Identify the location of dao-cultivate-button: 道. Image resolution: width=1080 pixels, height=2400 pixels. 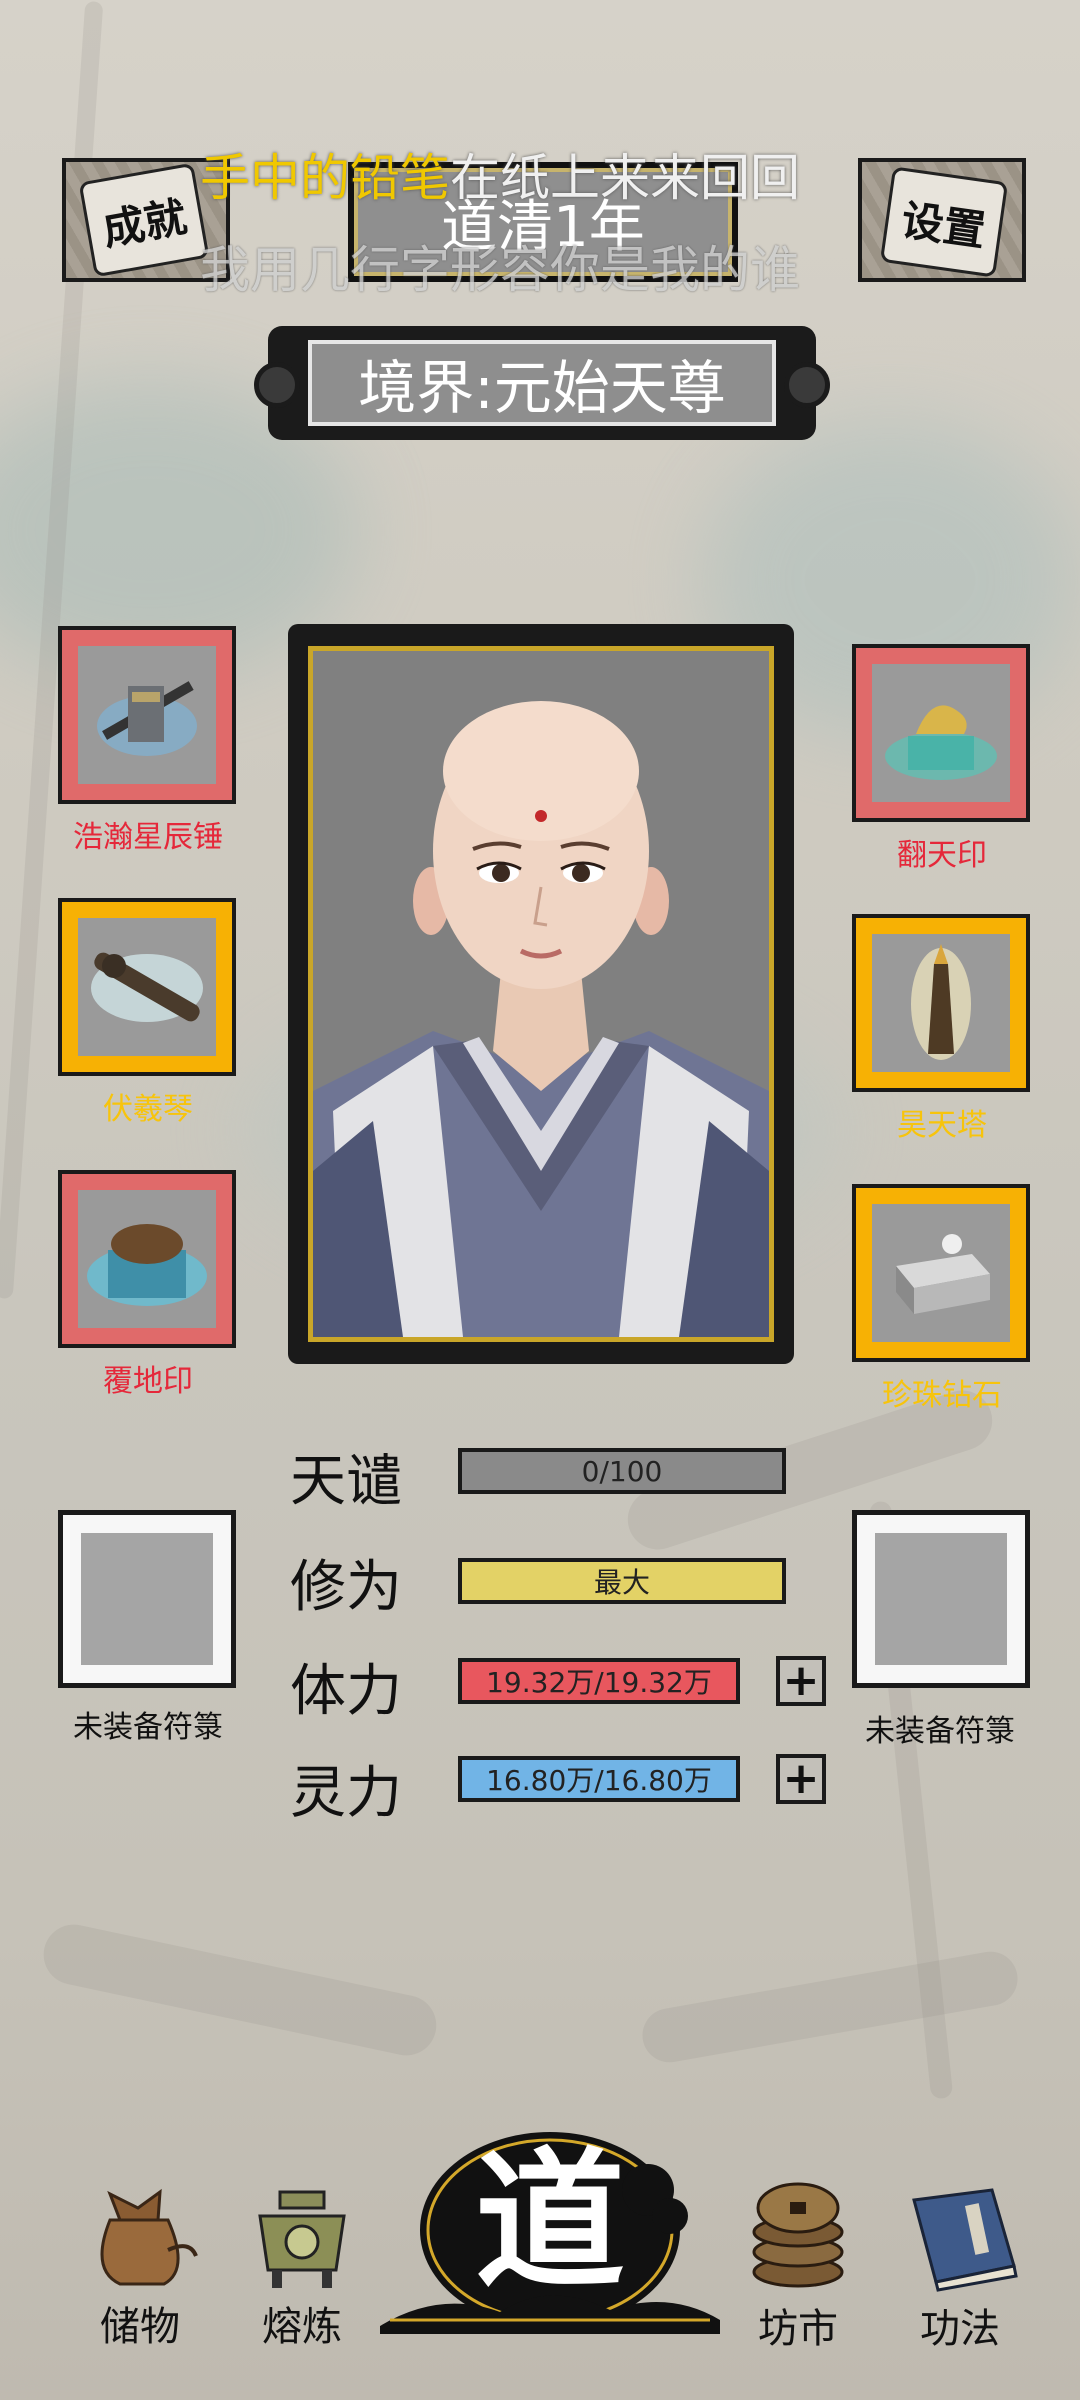
(550, 2235).